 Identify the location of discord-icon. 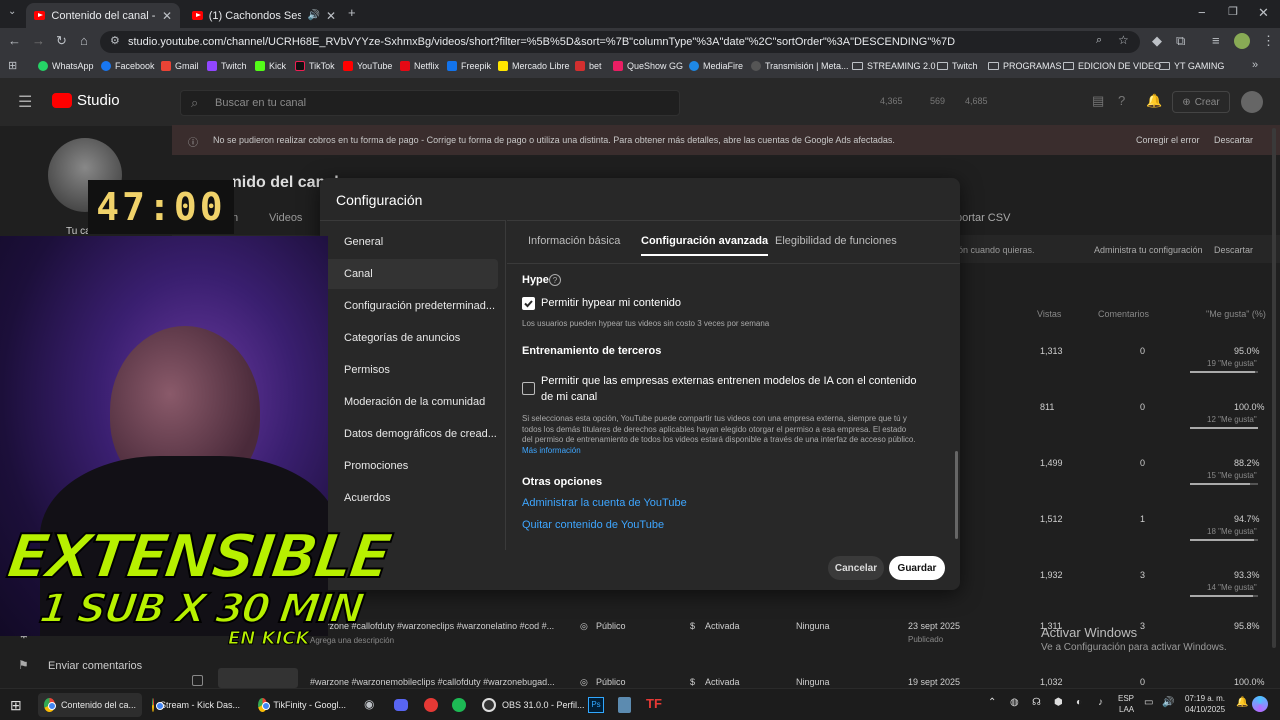
(401, 705).